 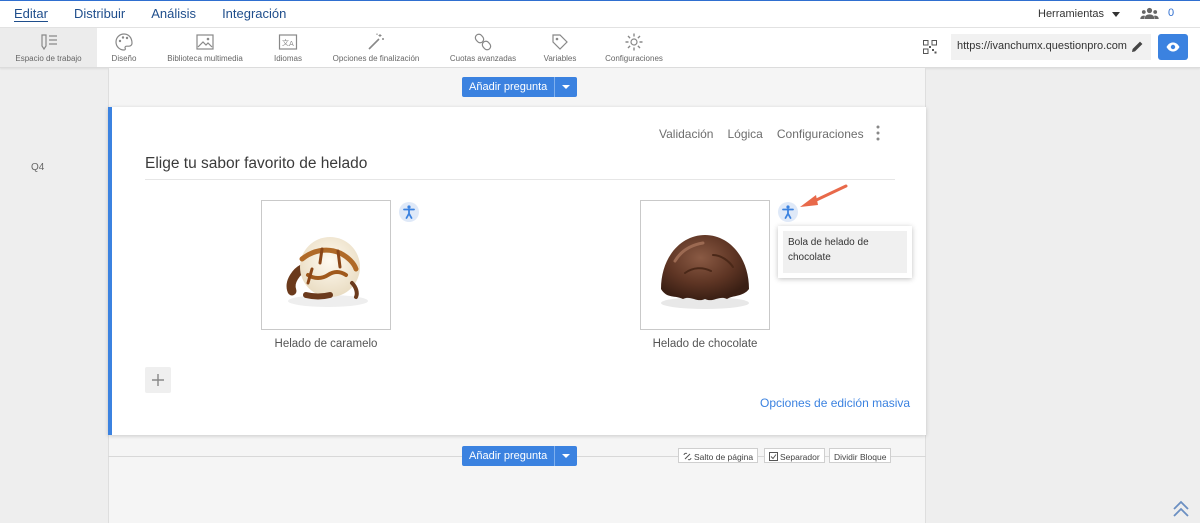 What do you see at coordinates (205, 42) in the screenshot?
I see `image-icon` at bounding box center [205, 42].